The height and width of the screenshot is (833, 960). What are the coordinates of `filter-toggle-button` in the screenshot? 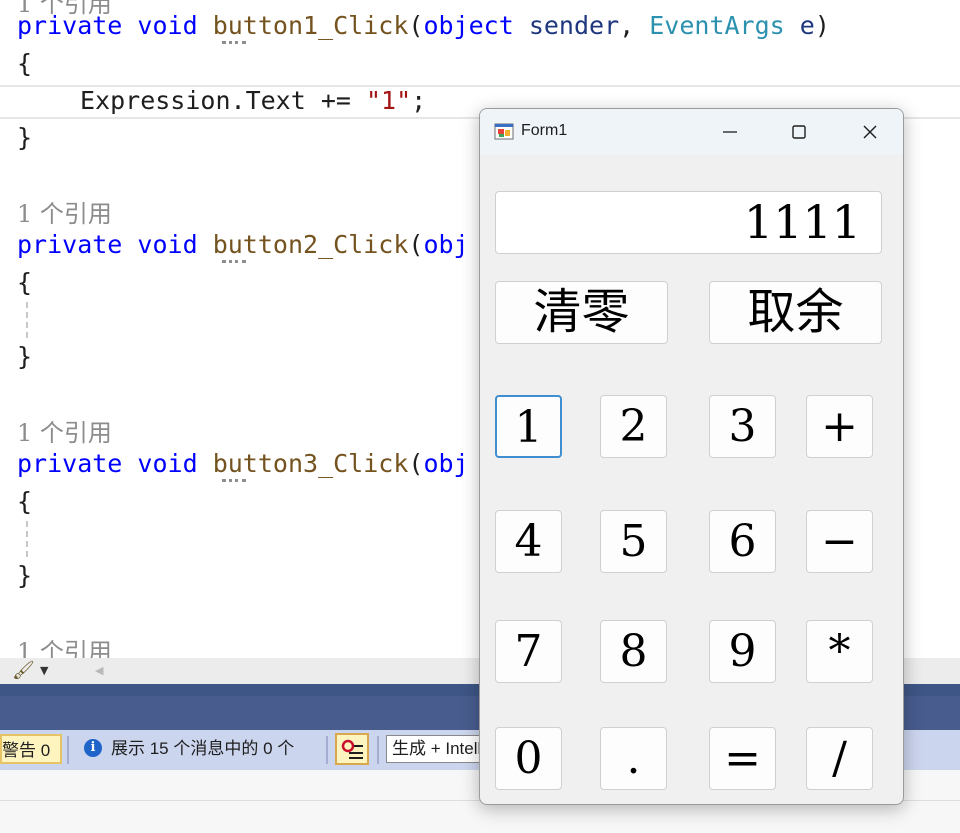 It's located at (352, 749).